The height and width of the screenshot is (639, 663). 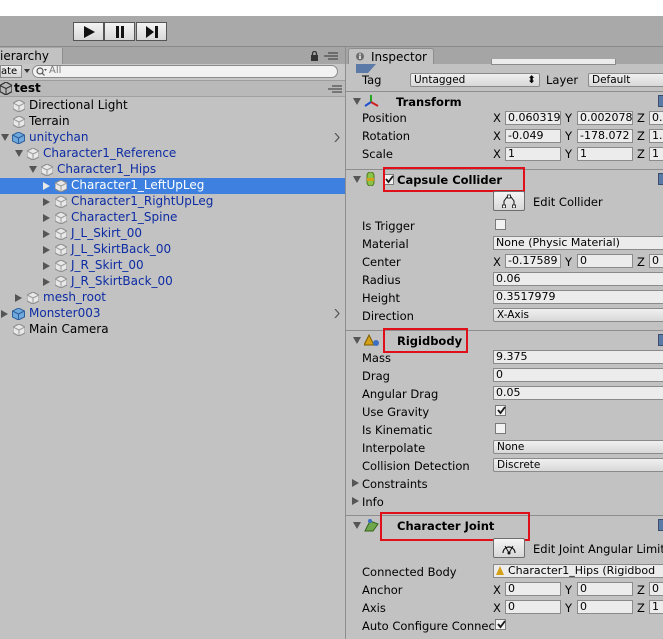 I want to click on center-x-field: -0.17589, so click(x=533, y=261).